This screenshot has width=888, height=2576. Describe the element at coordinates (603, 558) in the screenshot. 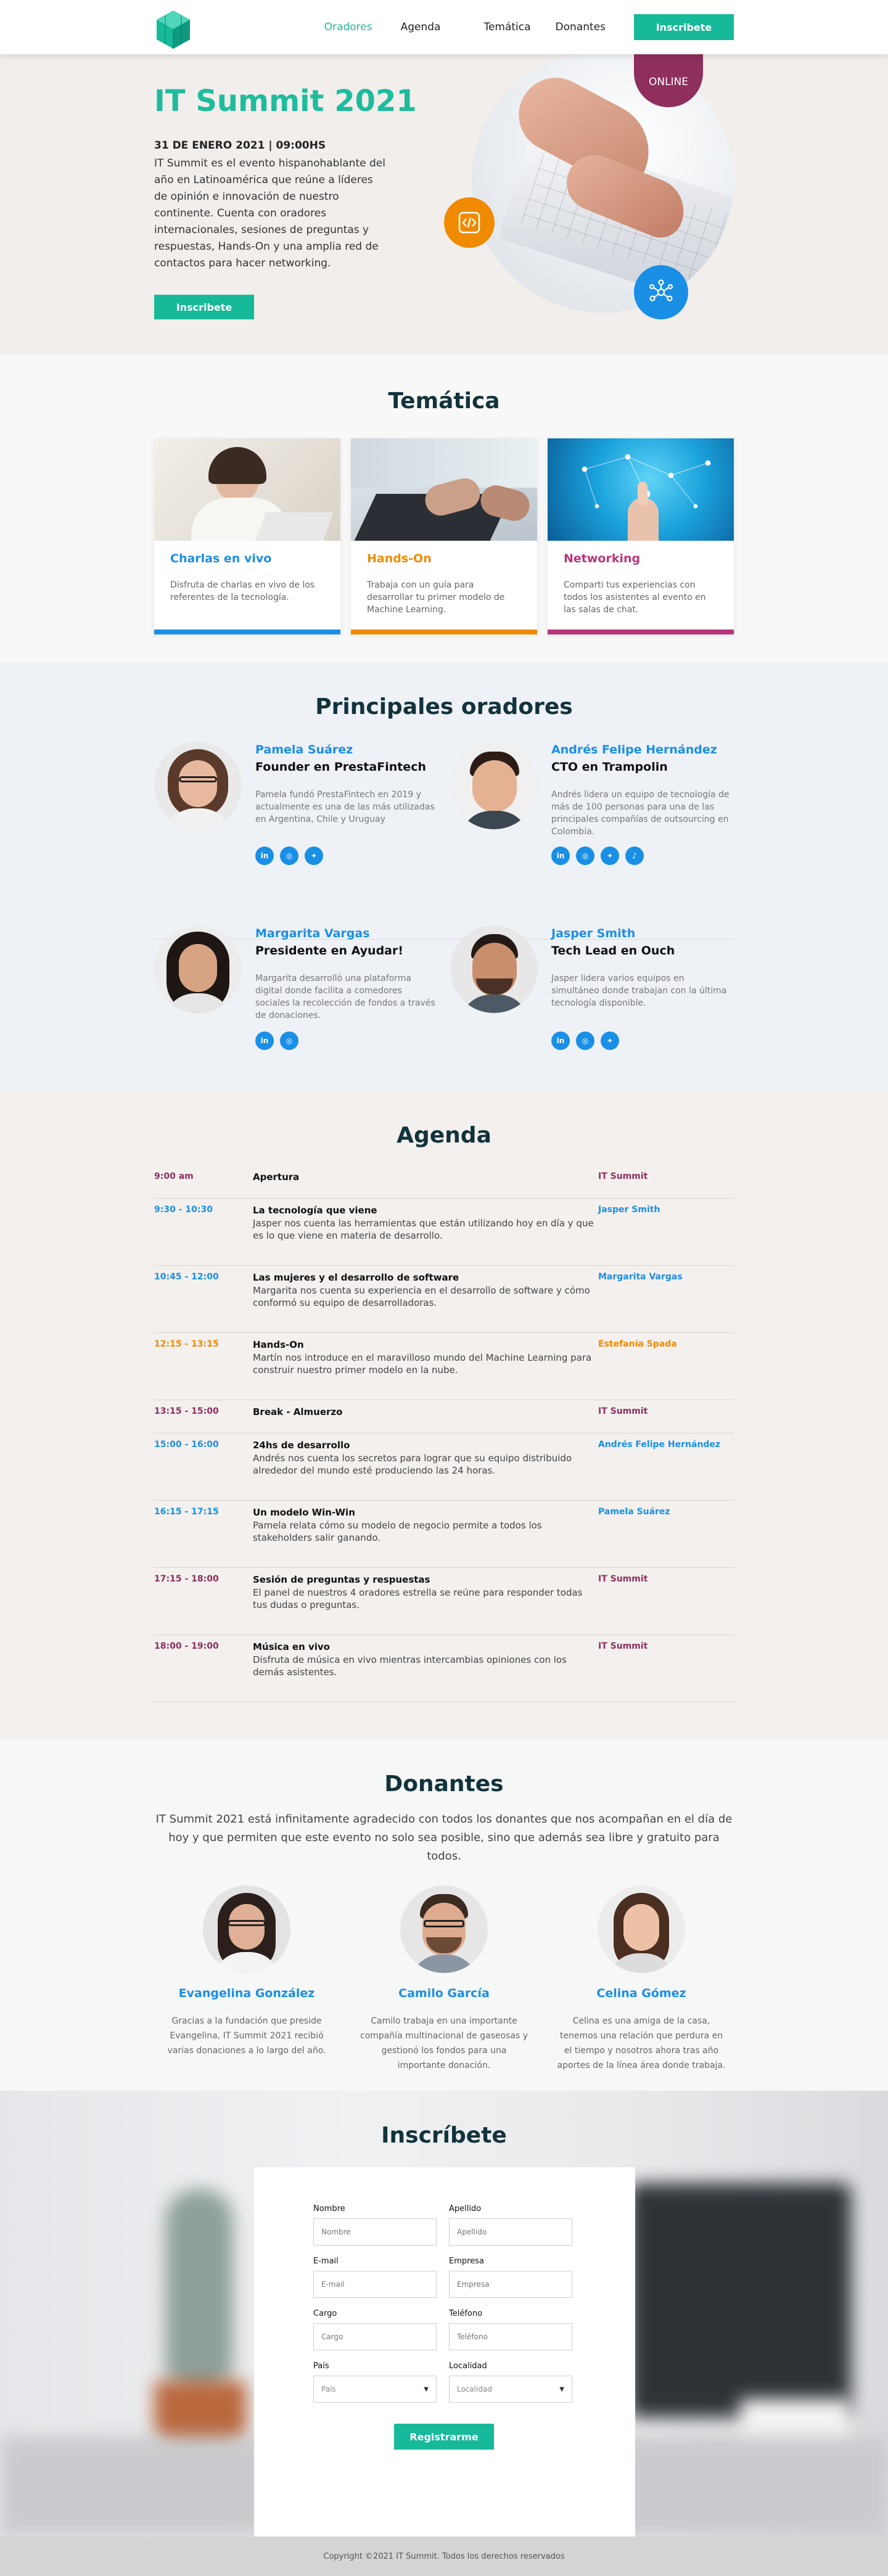

I see `card-title: Networking` at that location.